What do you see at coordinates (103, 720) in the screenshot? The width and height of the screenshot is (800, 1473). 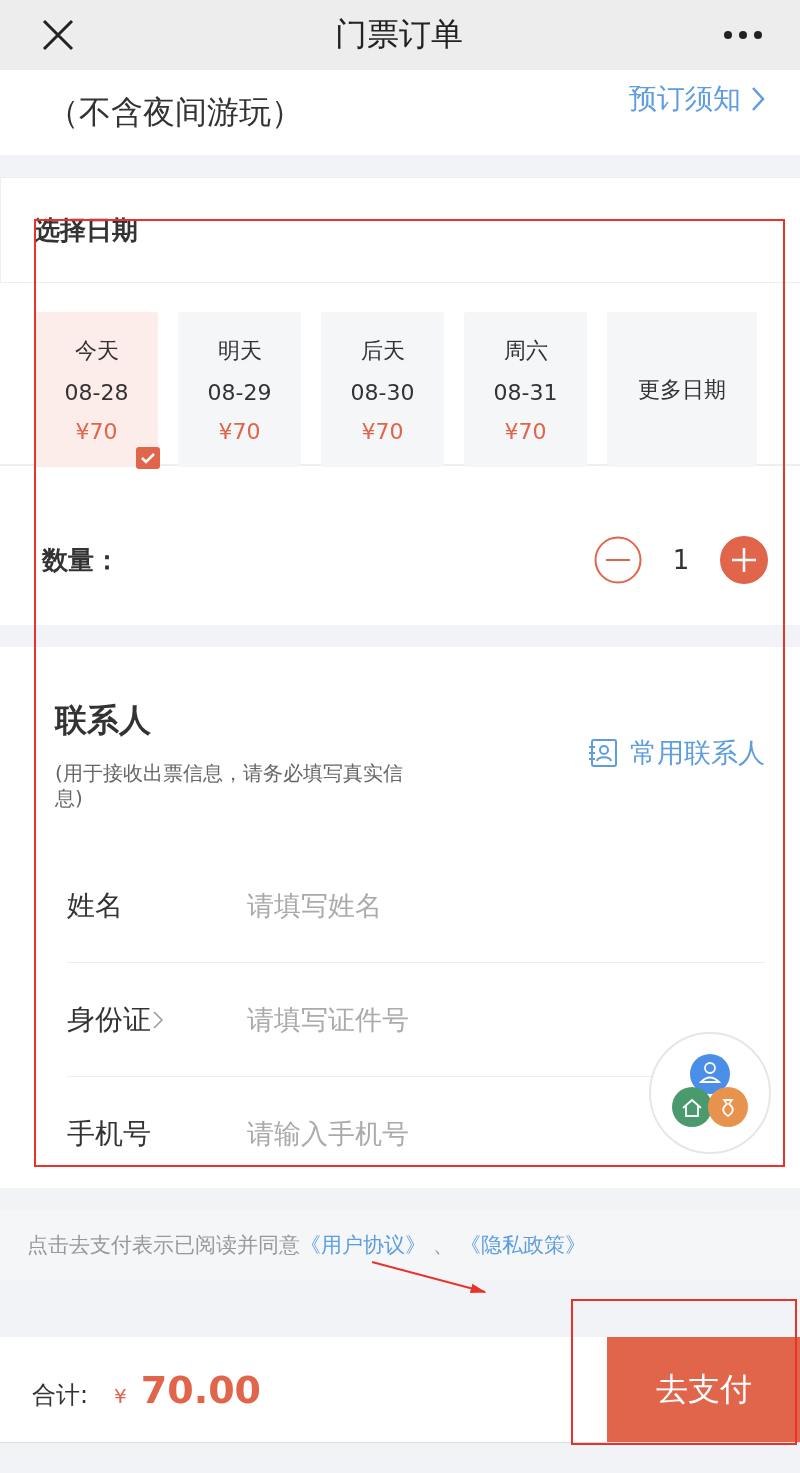 I see `section-title: 联系人` at bounding box center [103, 720].